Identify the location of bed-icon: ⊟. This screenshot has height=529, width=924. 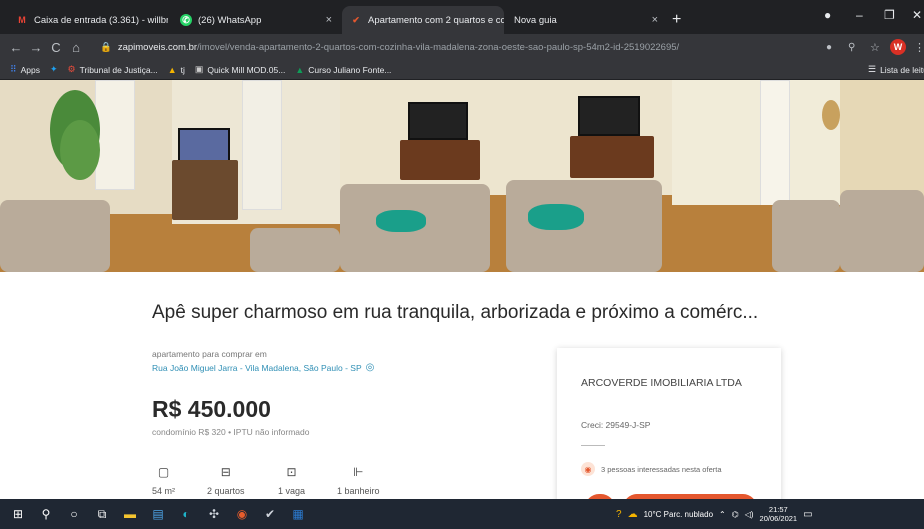
(225, 472).